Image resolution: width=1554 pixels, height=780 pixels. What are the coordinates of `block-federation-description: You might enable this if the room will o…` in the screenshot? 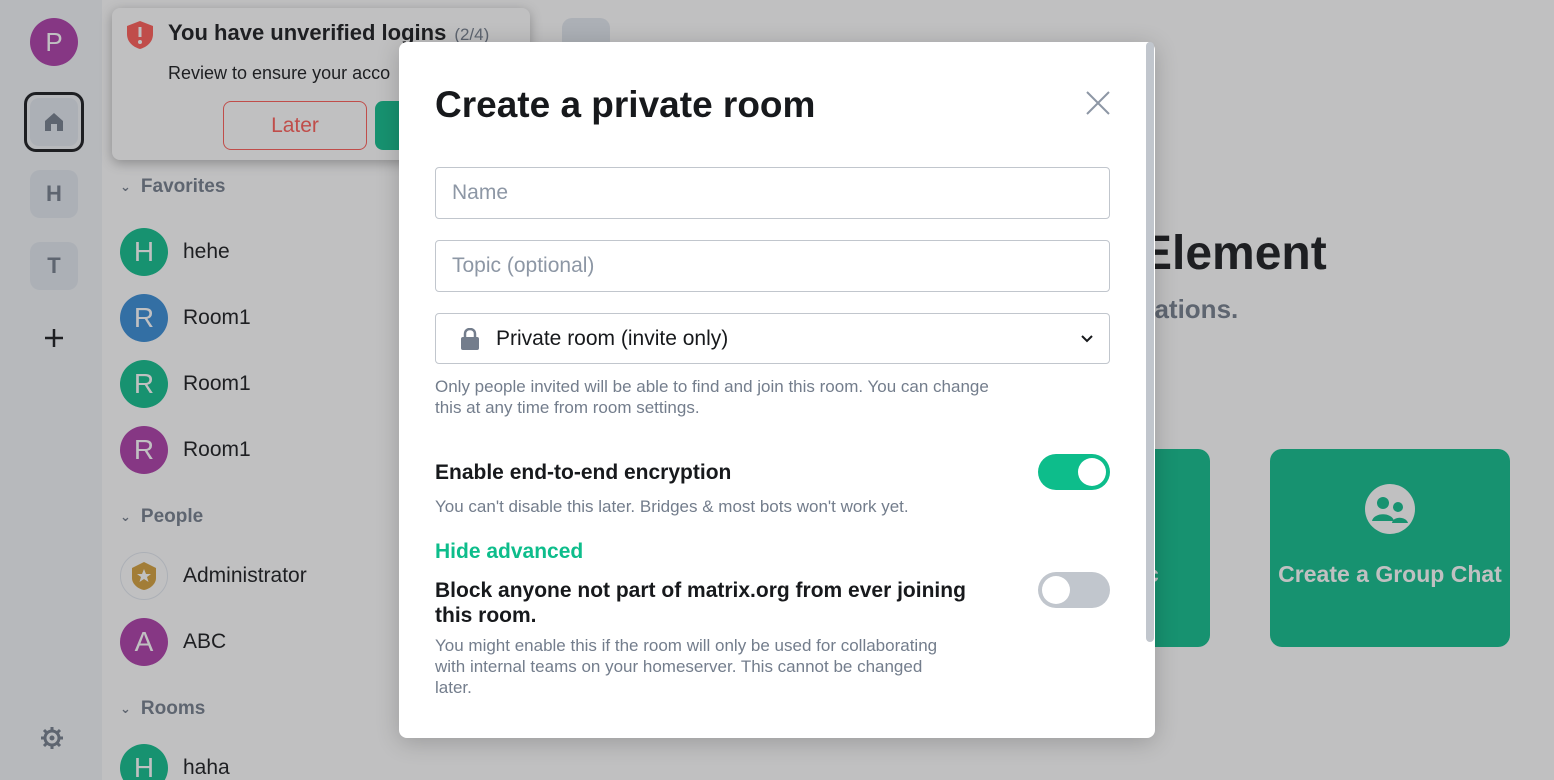 It's located at (686, 666).